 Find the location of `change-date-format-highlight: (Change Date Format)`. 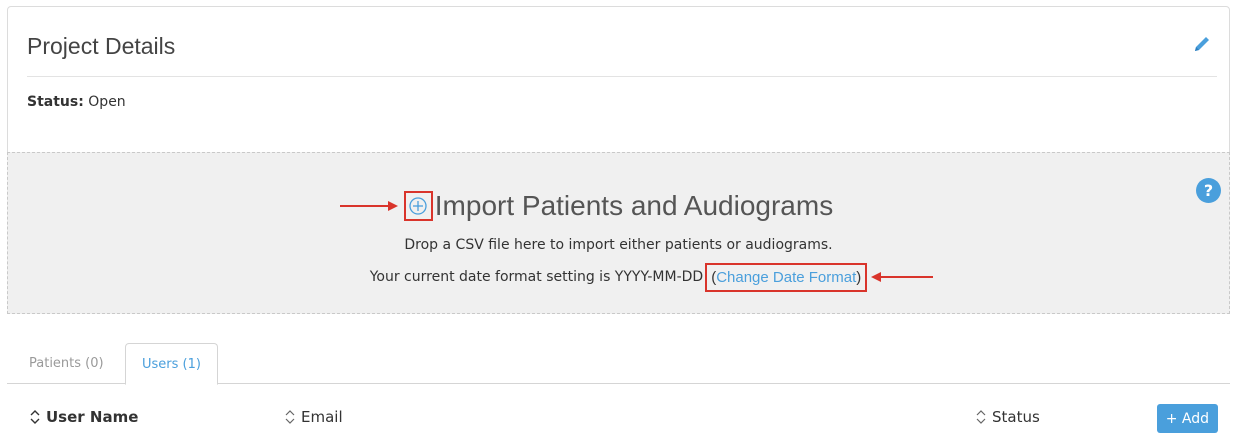

change-date-format-highlight: (Change Date Format) is located at coordinates (786, 277).